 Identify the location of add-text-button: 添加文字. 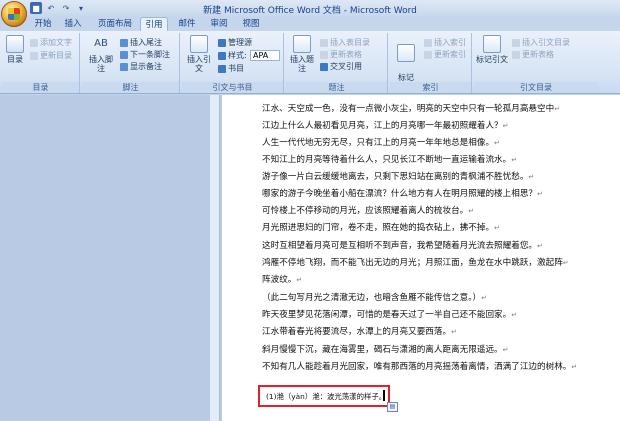
(51, 42).